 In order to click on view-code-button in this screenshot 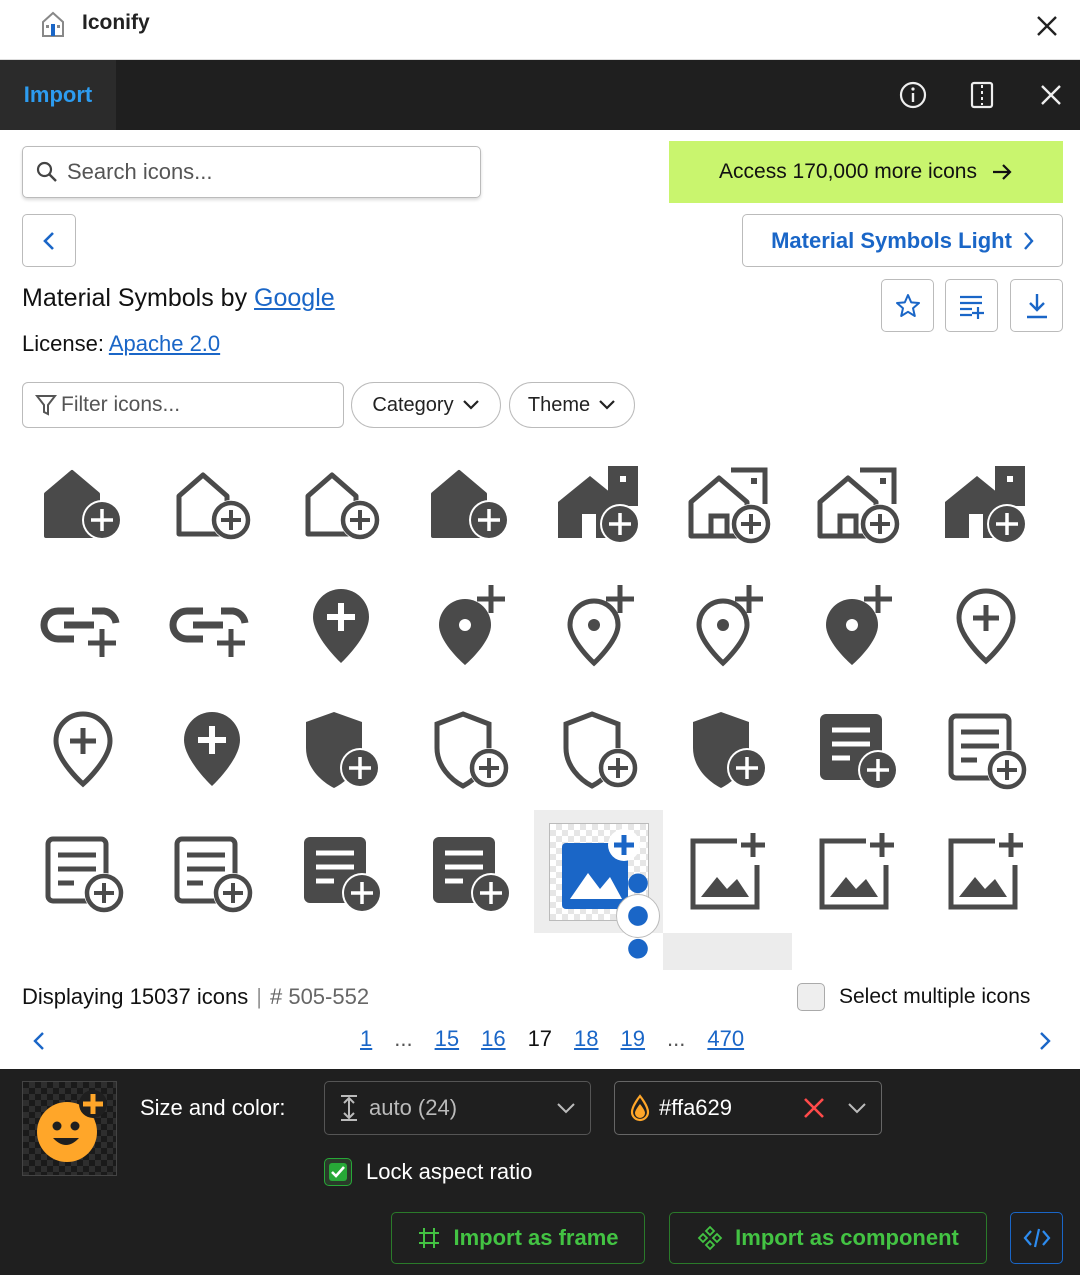, I will do `click(1036, 1238)`.